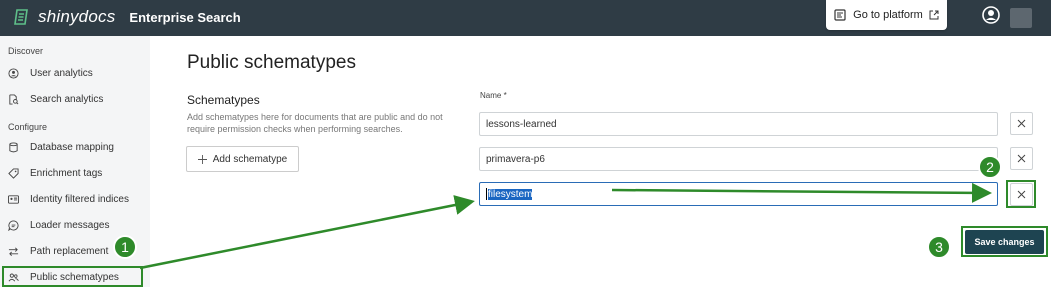 The image size is (1051, 288). I want to click on schematype-value: lessons-learned, so click(521, 124).